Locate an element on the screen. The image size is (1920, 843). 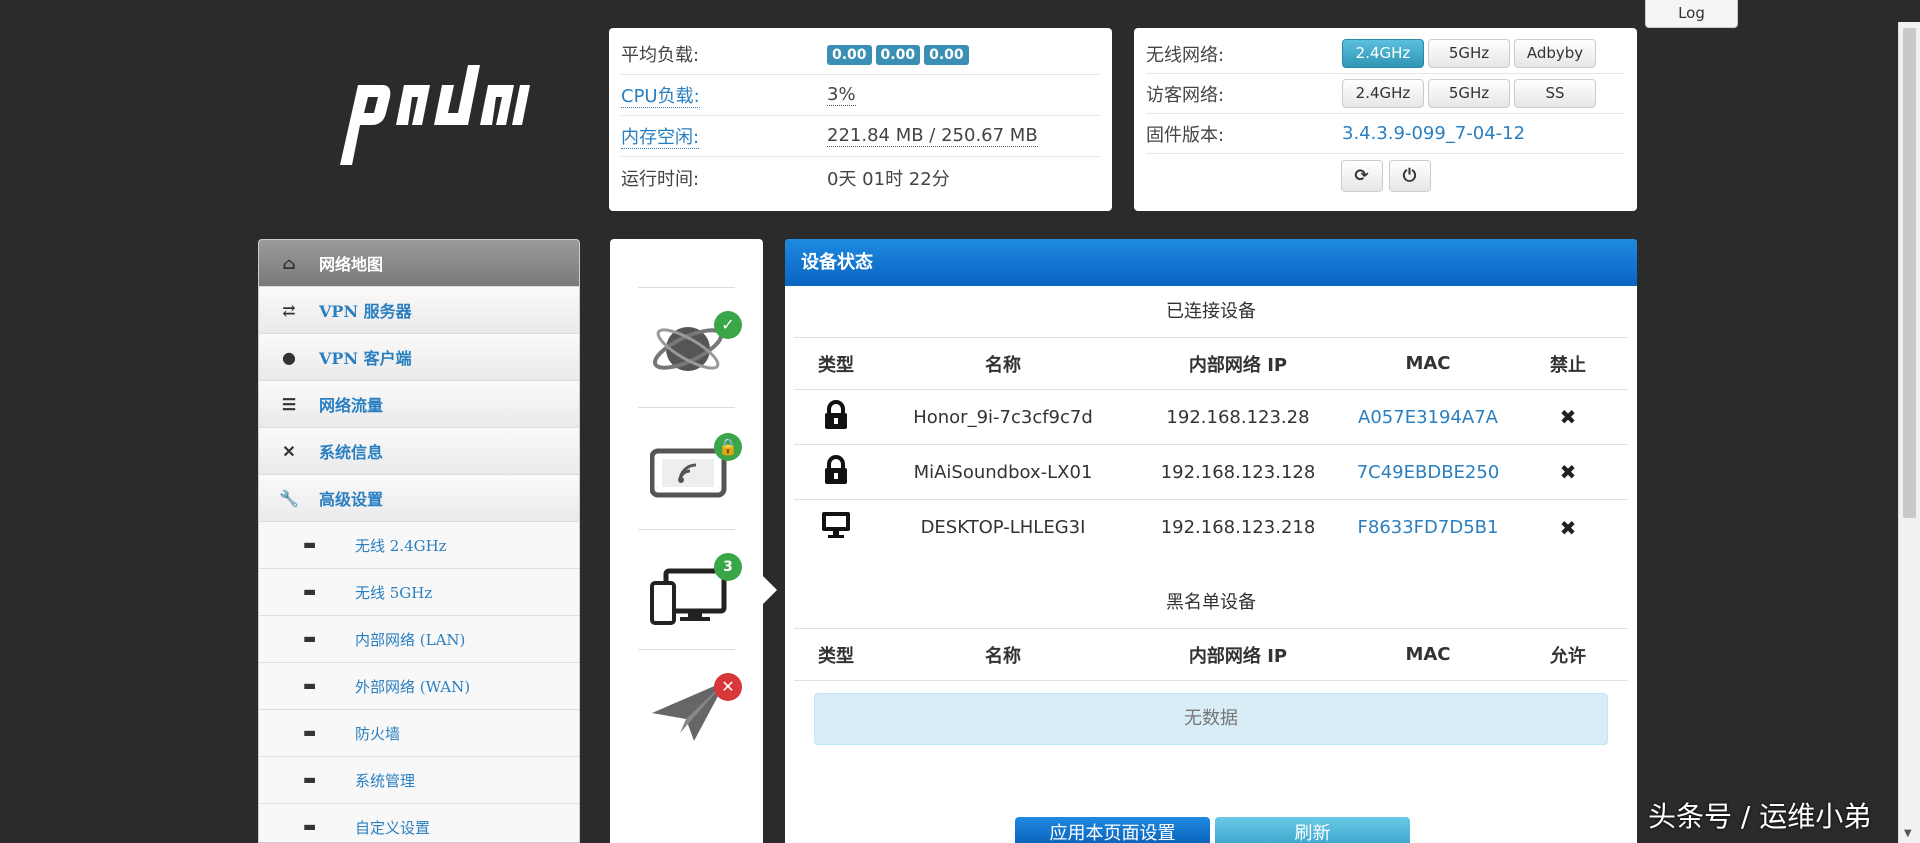
col-name: 名称 is located at coordinates (1003, 365).